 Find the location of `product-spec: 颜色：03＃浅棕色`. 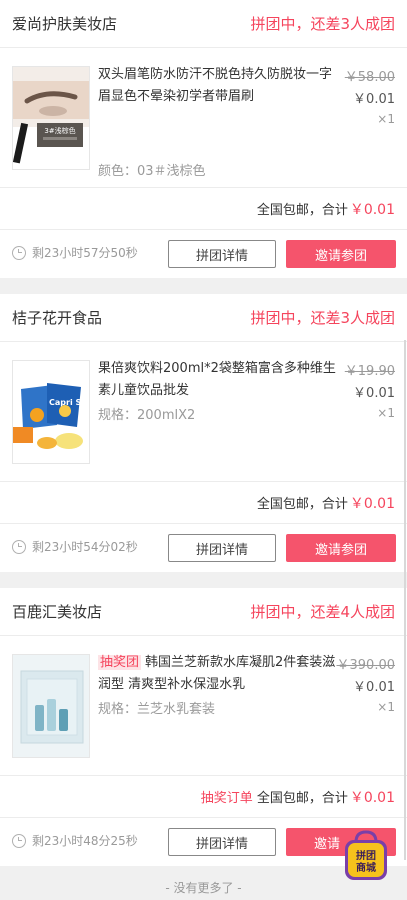

product-spec: 颜色：03＃浅棕色 is located at coordinates (152, 171).